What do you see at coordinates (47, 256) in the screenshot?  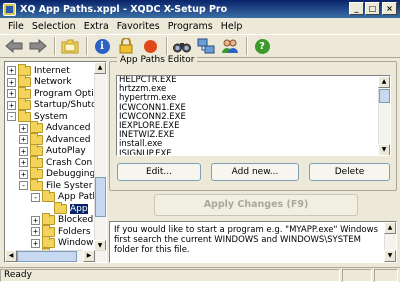 I see `tree-hscroll-thumb` at bounding box center [47, 256].